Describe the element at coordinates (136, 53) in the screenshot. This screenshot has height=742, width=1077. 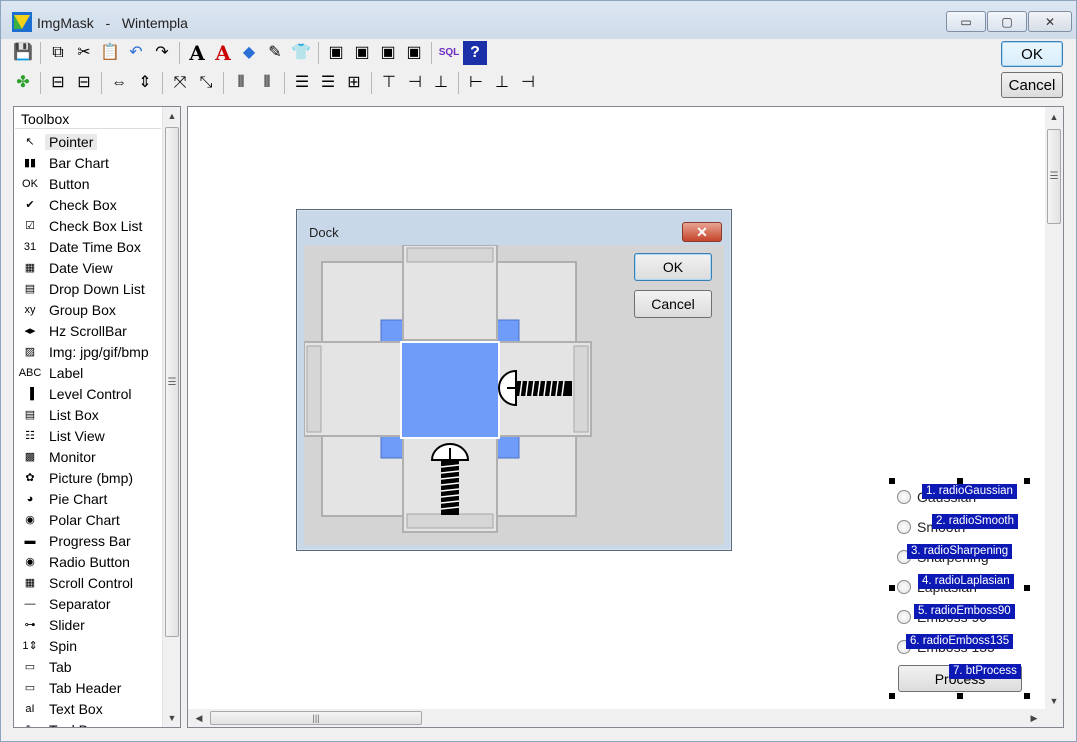
I see `undo-icon: ↶` at that location.